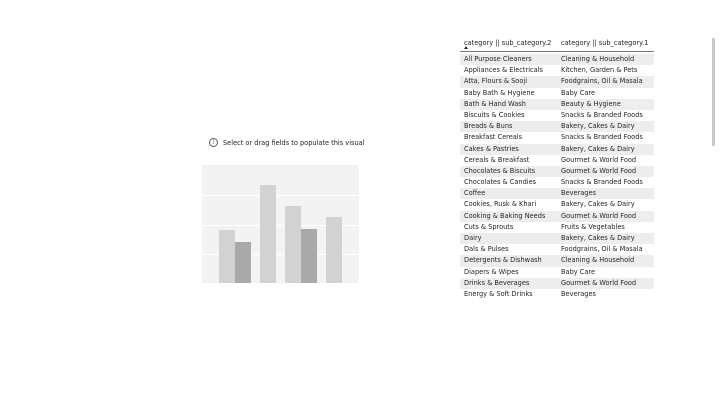  I want to click on info-icon: i, so click(213, 142).